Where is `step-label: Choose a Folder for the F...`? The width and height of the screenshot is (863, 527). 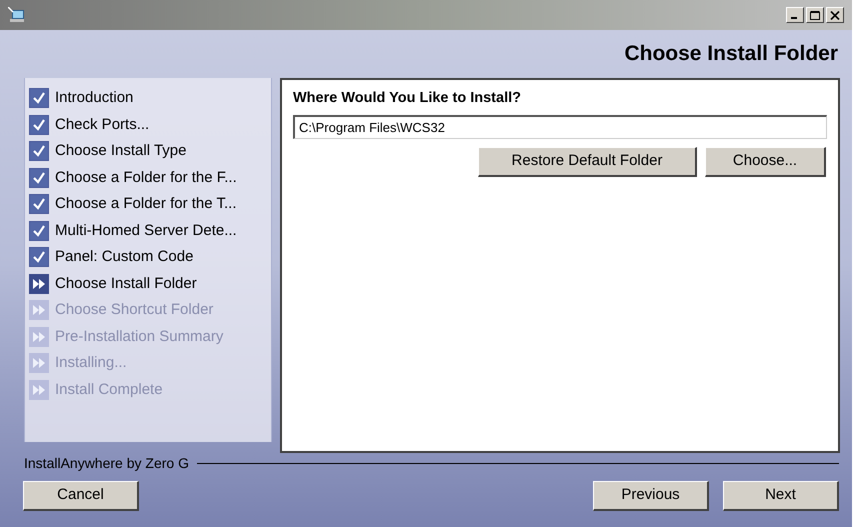
step-label: Choose a Folder for the F... is located at coordinates (146, 178).